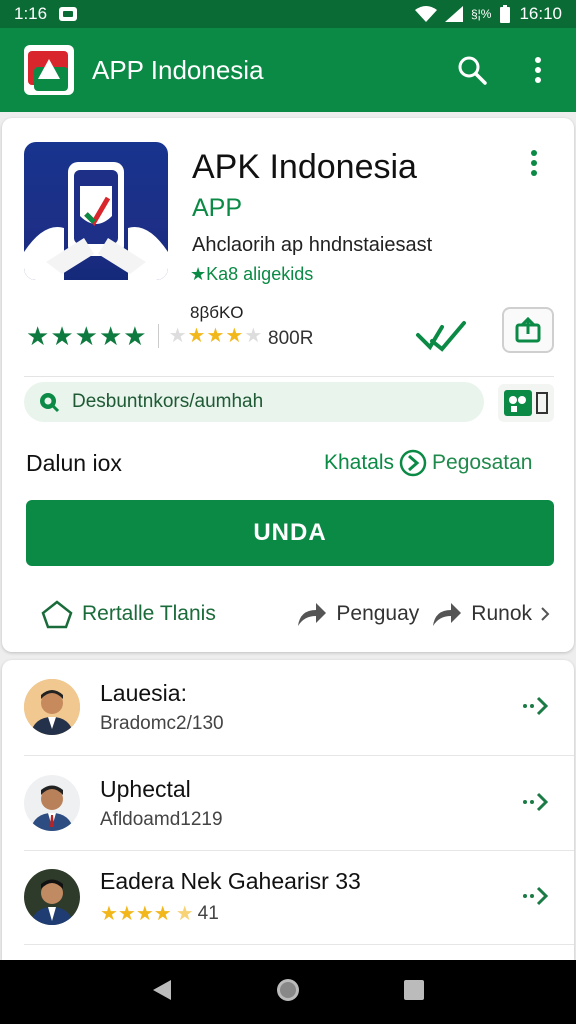 This screenshot has width=576, height=1024. What do you see at coordinates (184, 914) in the screenshot?
I see `half-star-icon: ★` at bounding box center [184, 914].